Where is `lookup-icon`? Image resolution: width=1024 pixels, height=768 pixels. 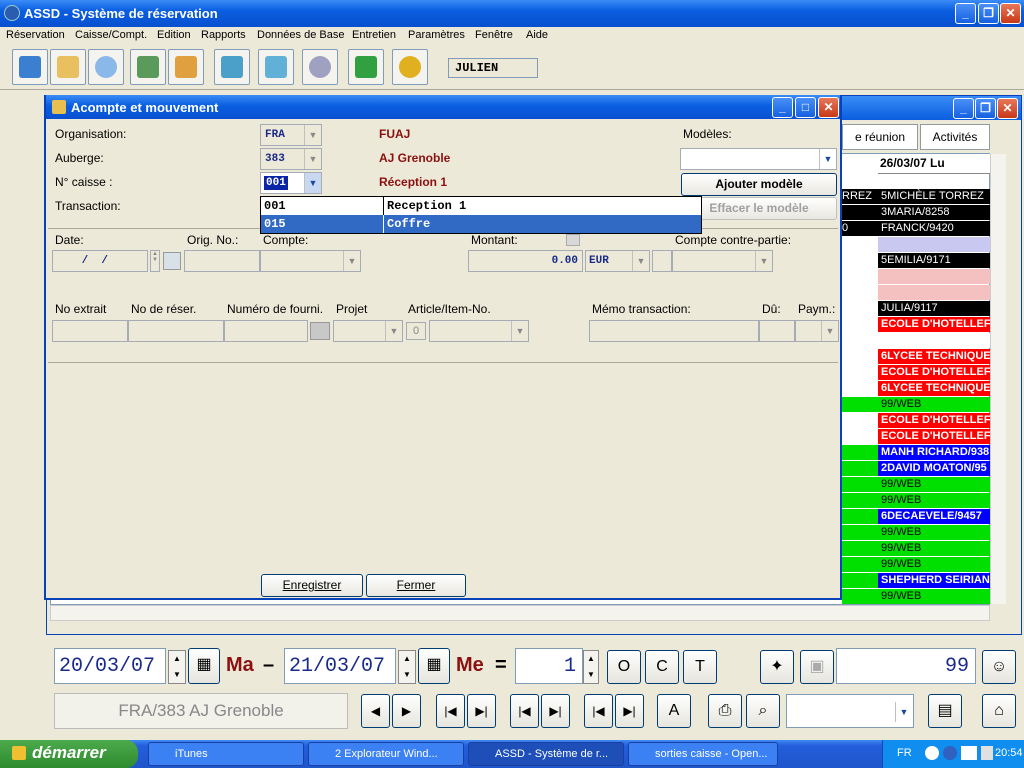 lookup-icon is located at coordinates (320, 331).